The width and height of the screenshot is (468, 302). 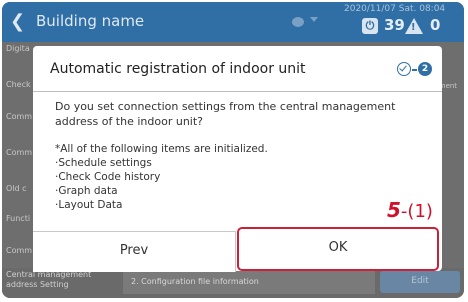 What do you see at coordinates (404, 69) in the screenshot?
I see `check-circle-icon` at bounding box center [404, 69].